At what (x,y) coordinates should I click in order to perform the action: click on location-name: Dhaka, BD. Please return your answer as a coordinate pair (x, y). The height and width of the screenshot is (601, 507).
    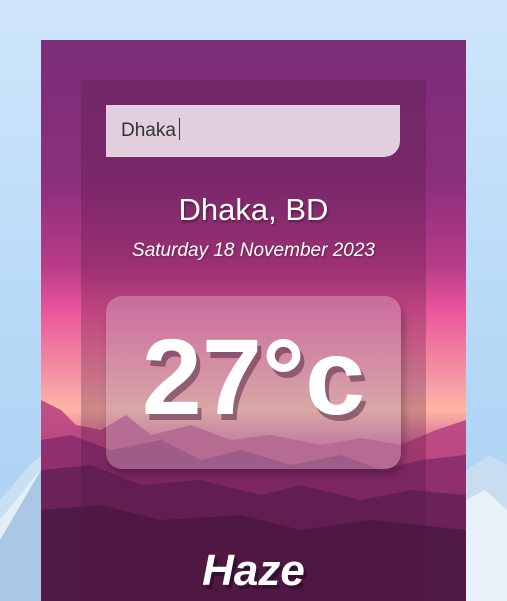
    Looking at the image, I should click on (253, 209).